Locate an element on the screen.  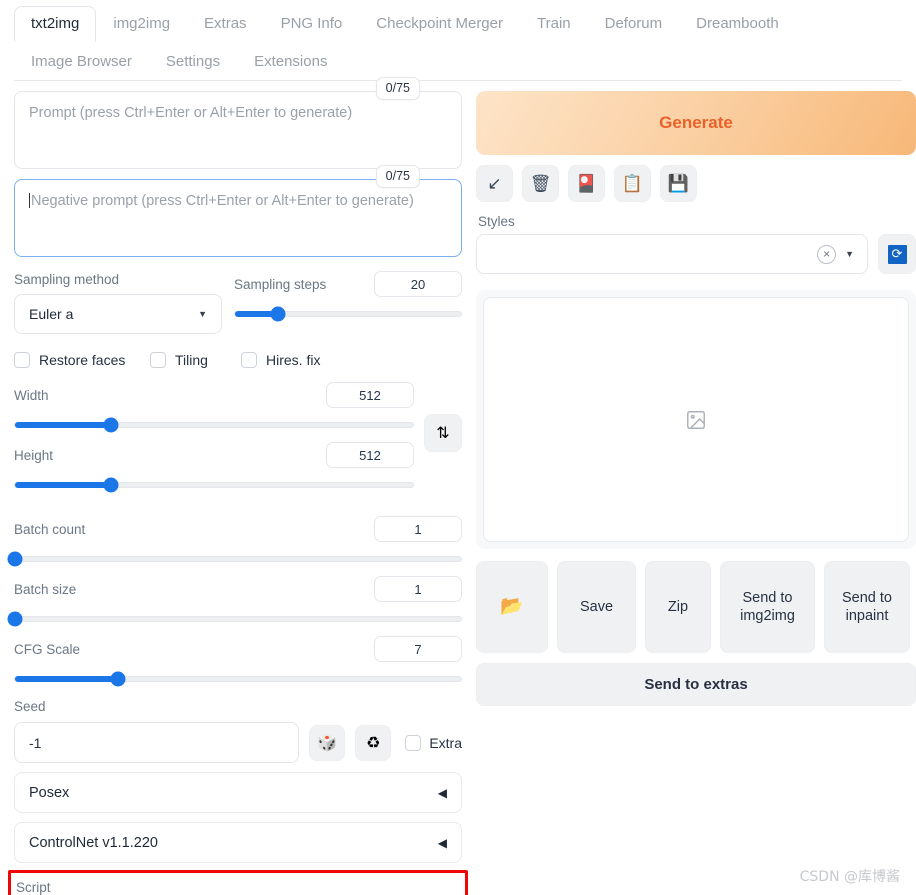
hires-fix-label: Hires. fix is located at coordinates (293, 360).